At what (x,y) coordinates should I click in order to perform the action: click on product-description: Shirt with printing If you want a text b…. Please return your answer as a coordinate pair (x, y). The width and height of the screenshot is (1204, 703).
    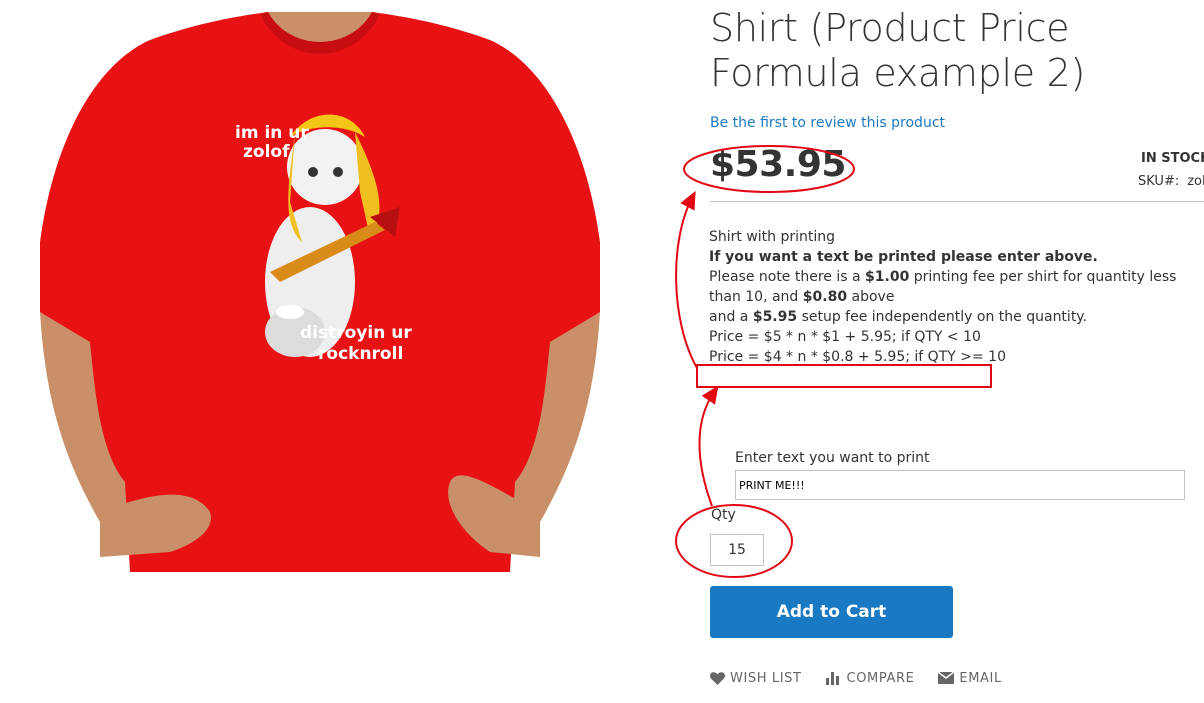
    Looking at the image, I should click on (954, 297).